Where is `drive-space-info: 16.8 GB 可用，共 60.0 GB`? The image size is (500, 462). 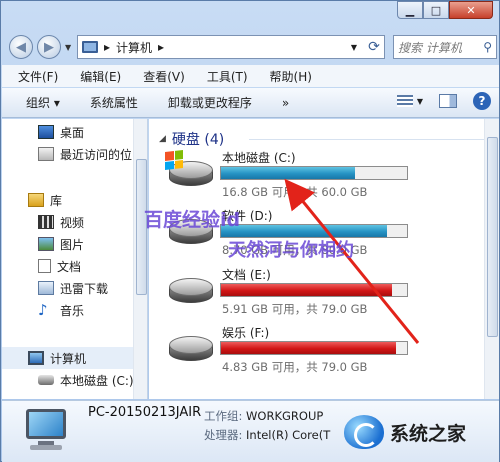 drive-space-info: 16.8 GB 可用，共 60.0 GB is located at coordinates (295, 192).